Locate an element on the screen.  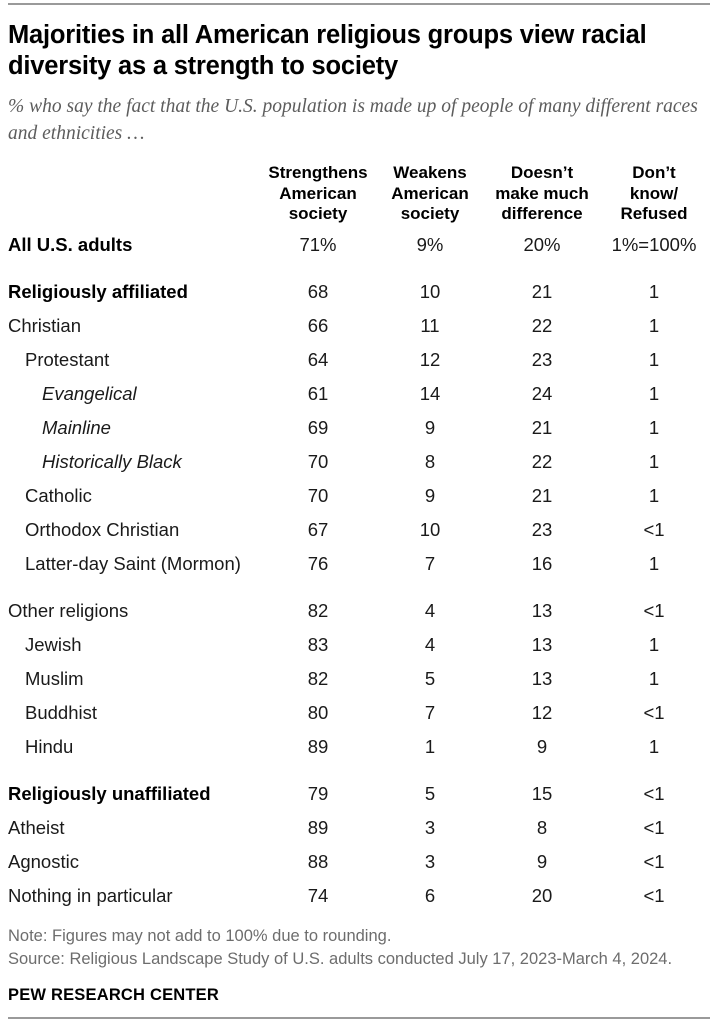
header-line: know/ is located at coordinates (654, 193).